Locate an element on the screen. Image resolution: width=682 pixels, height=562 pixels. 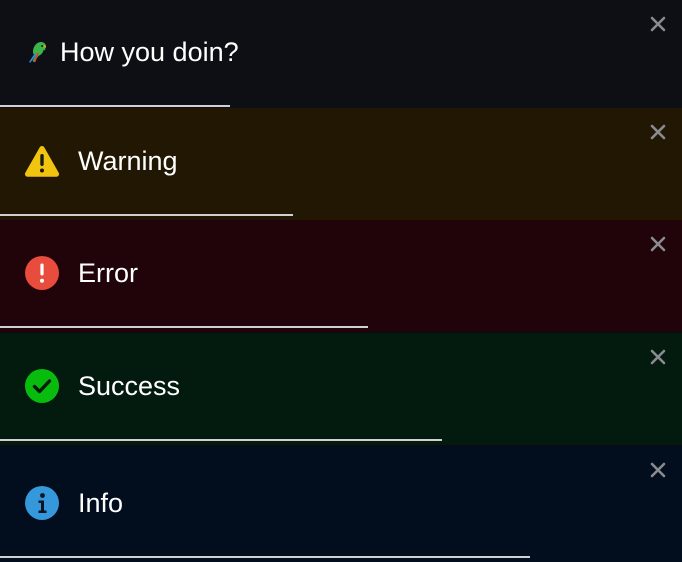
toast-message: How you doin? is located at coordinates (149, 51).